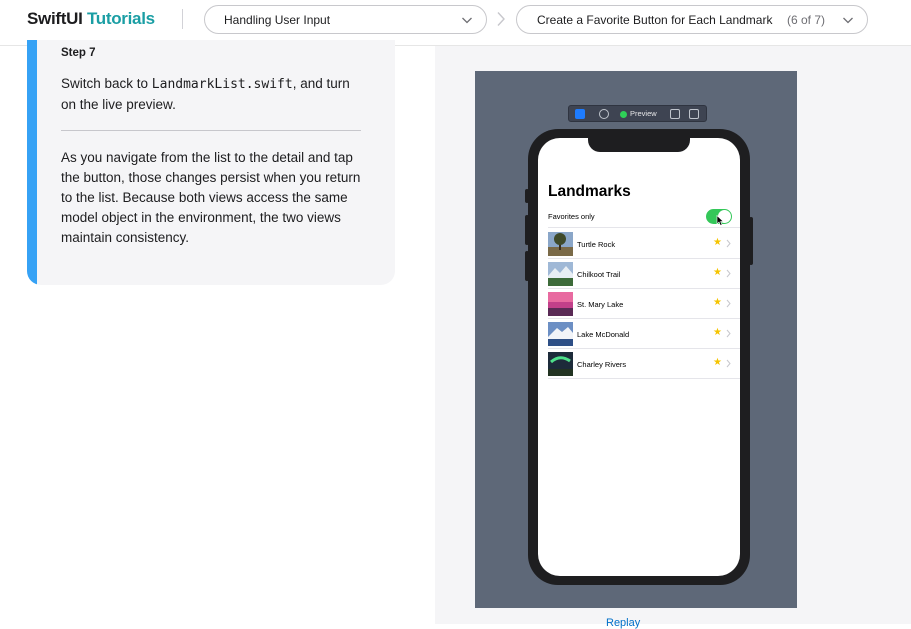  I want to click on preview-label: Preview, so click(643, 113).